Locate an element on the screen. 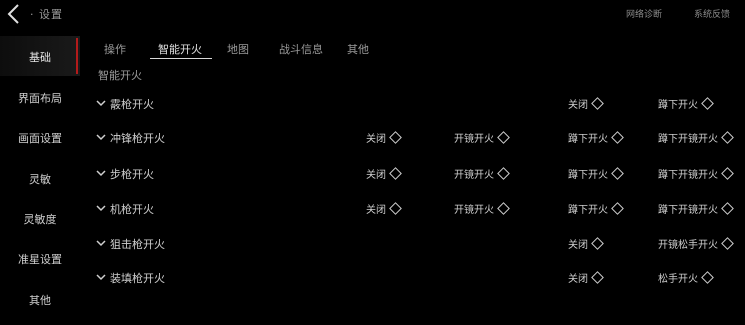 The height and width of the screenshot is (325, 745). fire-setting-row: 霰枪开火 关闭 蹲下开火 is located at coordinates (420, 106).